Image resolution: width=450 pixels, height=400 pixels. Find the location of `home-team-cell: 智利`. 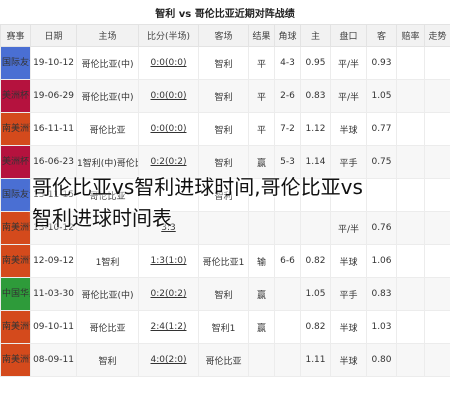

home-team-cell: 智利 is located at coordinates (107, 360).